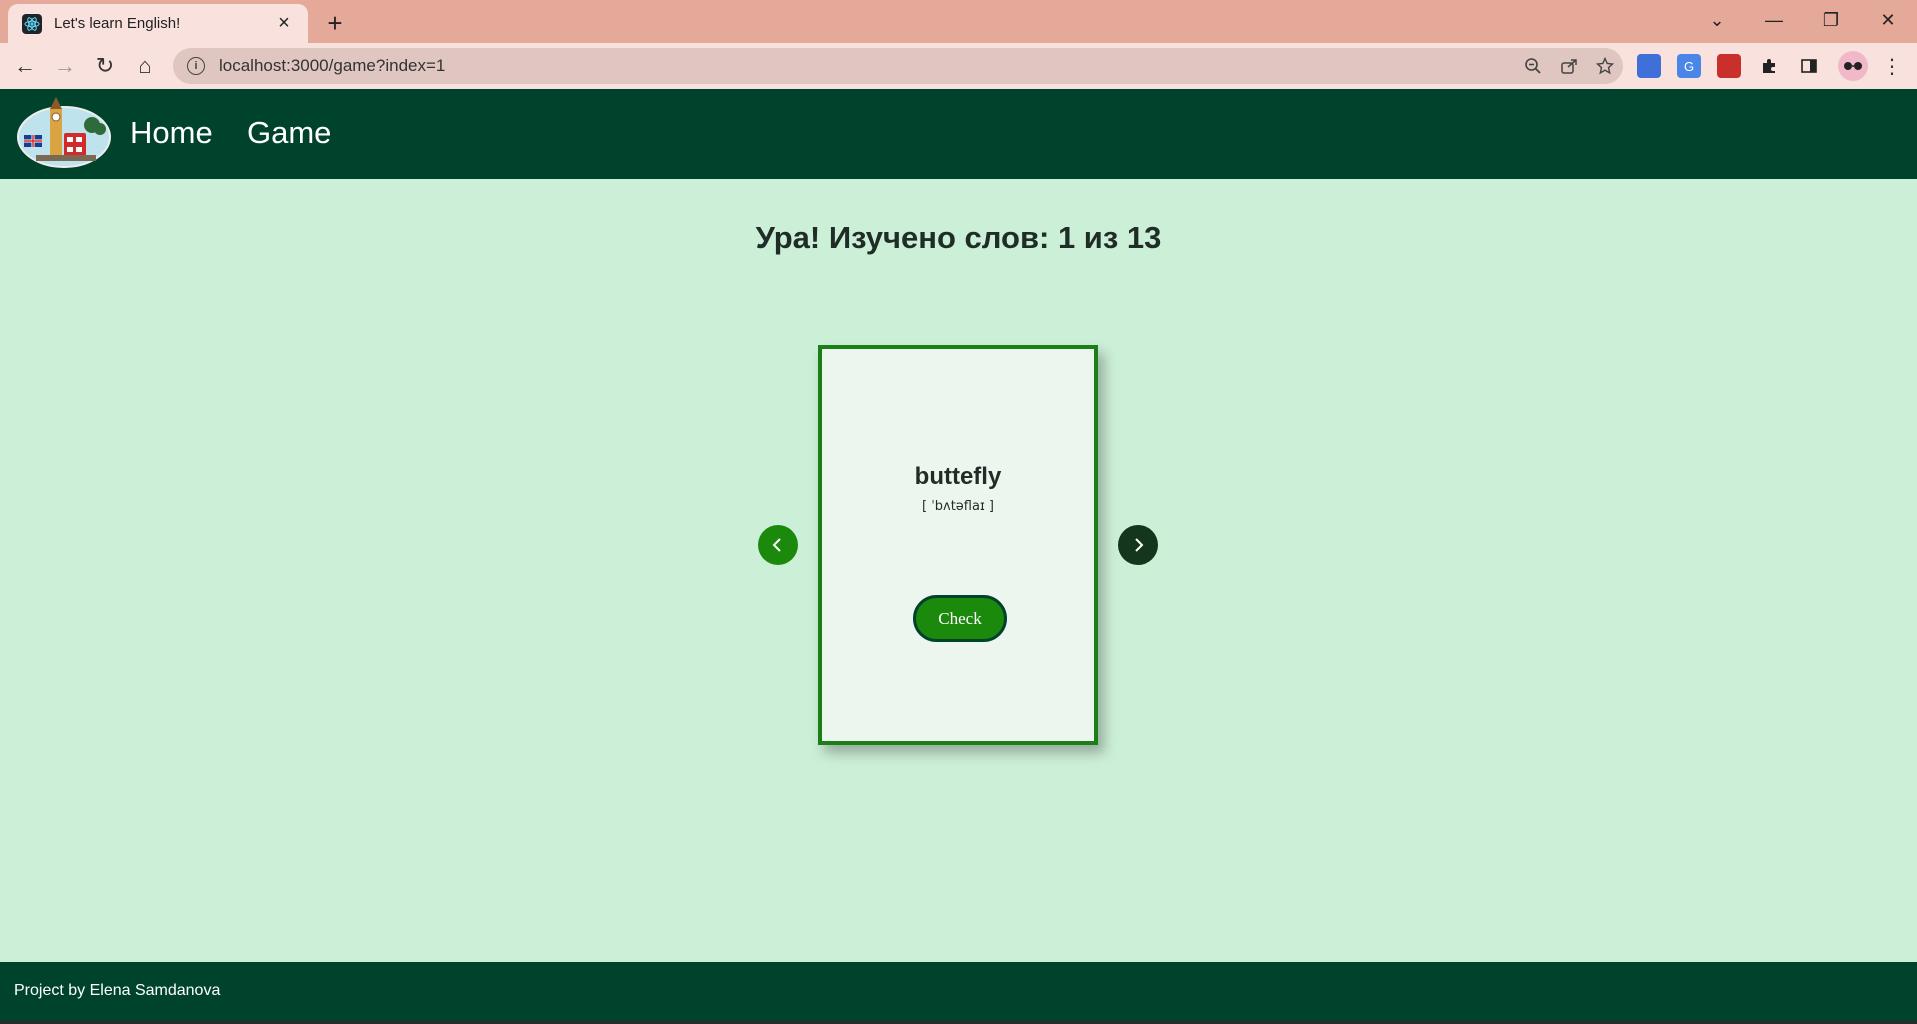 The image size is (1917, 1024). Describe the element at coordinates (1769, 66) in the screenshot. I see `puzzle-icon` at that location.